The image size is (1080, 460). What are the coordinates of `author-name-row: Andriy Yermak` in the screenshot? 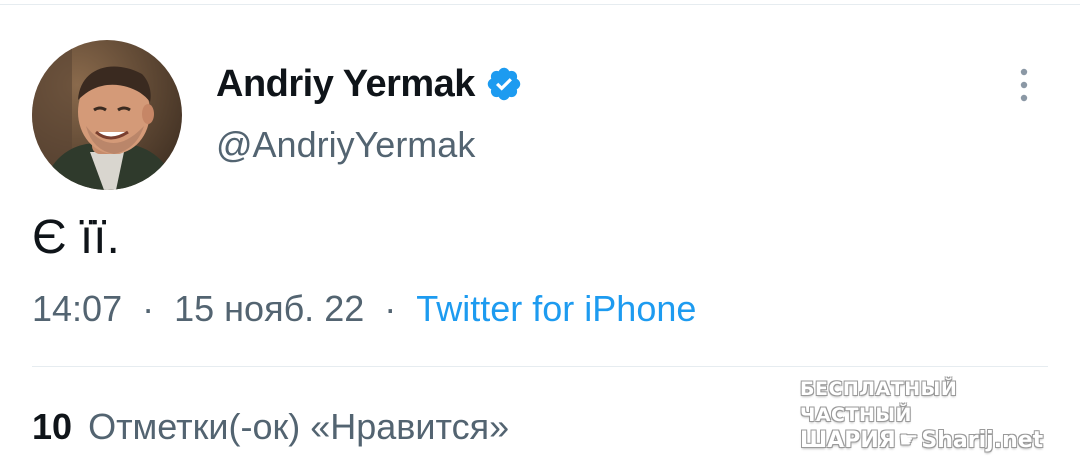 It's located at (369, 84).